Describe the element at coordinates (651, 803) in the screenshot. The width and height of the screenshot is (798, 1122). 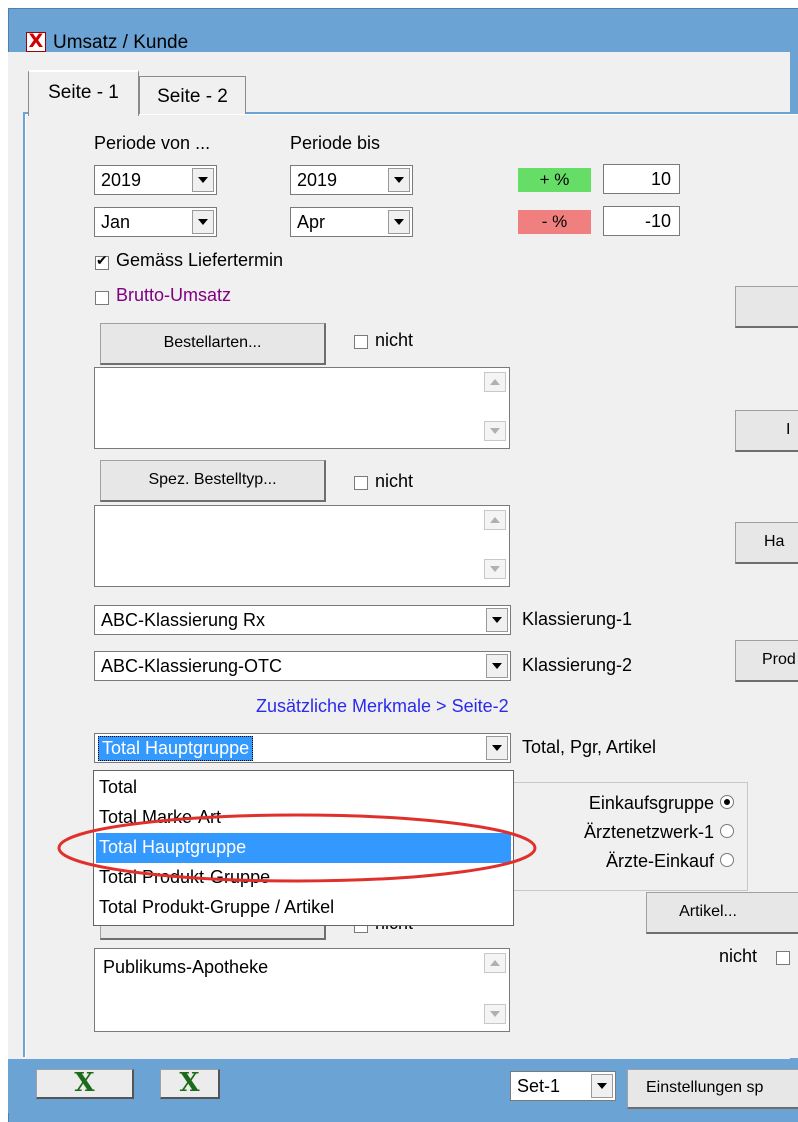
I see `radio-einkaufsgruppe-label: Einkaufsgruppe` at that location.